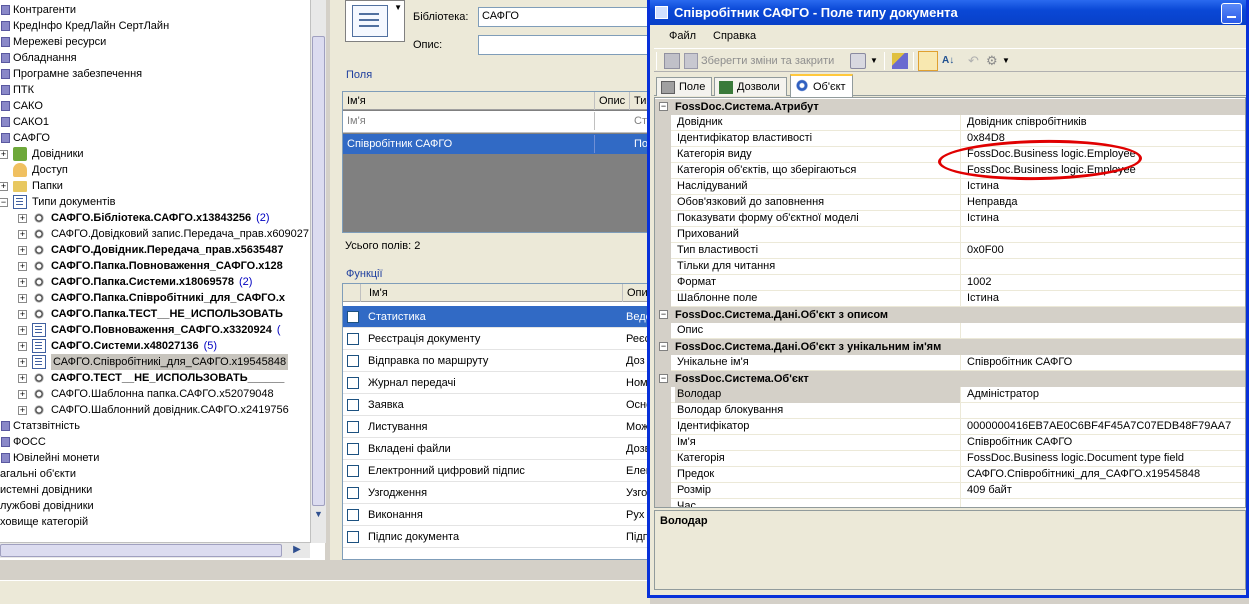 The width and height of the screenshot is (1249, 604). Describe the element at coordinates (1105, 171) in the screenshot. I see `property-value: FossDoc.Business logic.Employee` at that location.